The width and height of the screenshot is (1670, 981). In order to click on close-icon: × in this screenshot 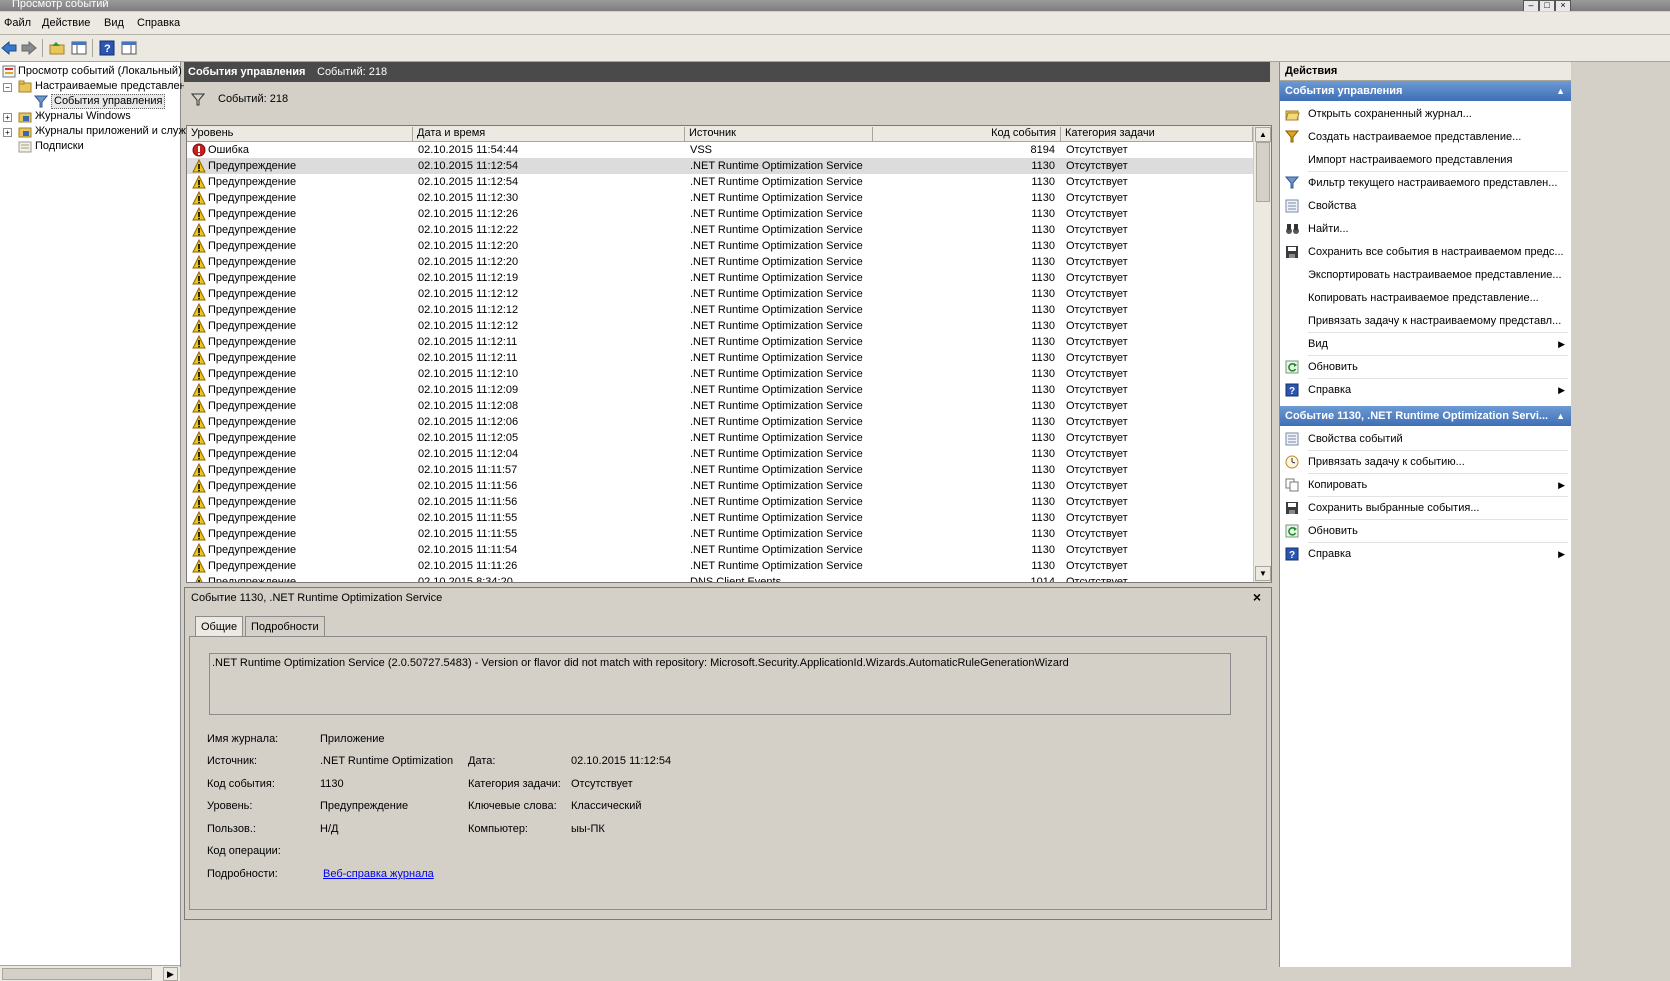, I will do `click(1257, 597)`.